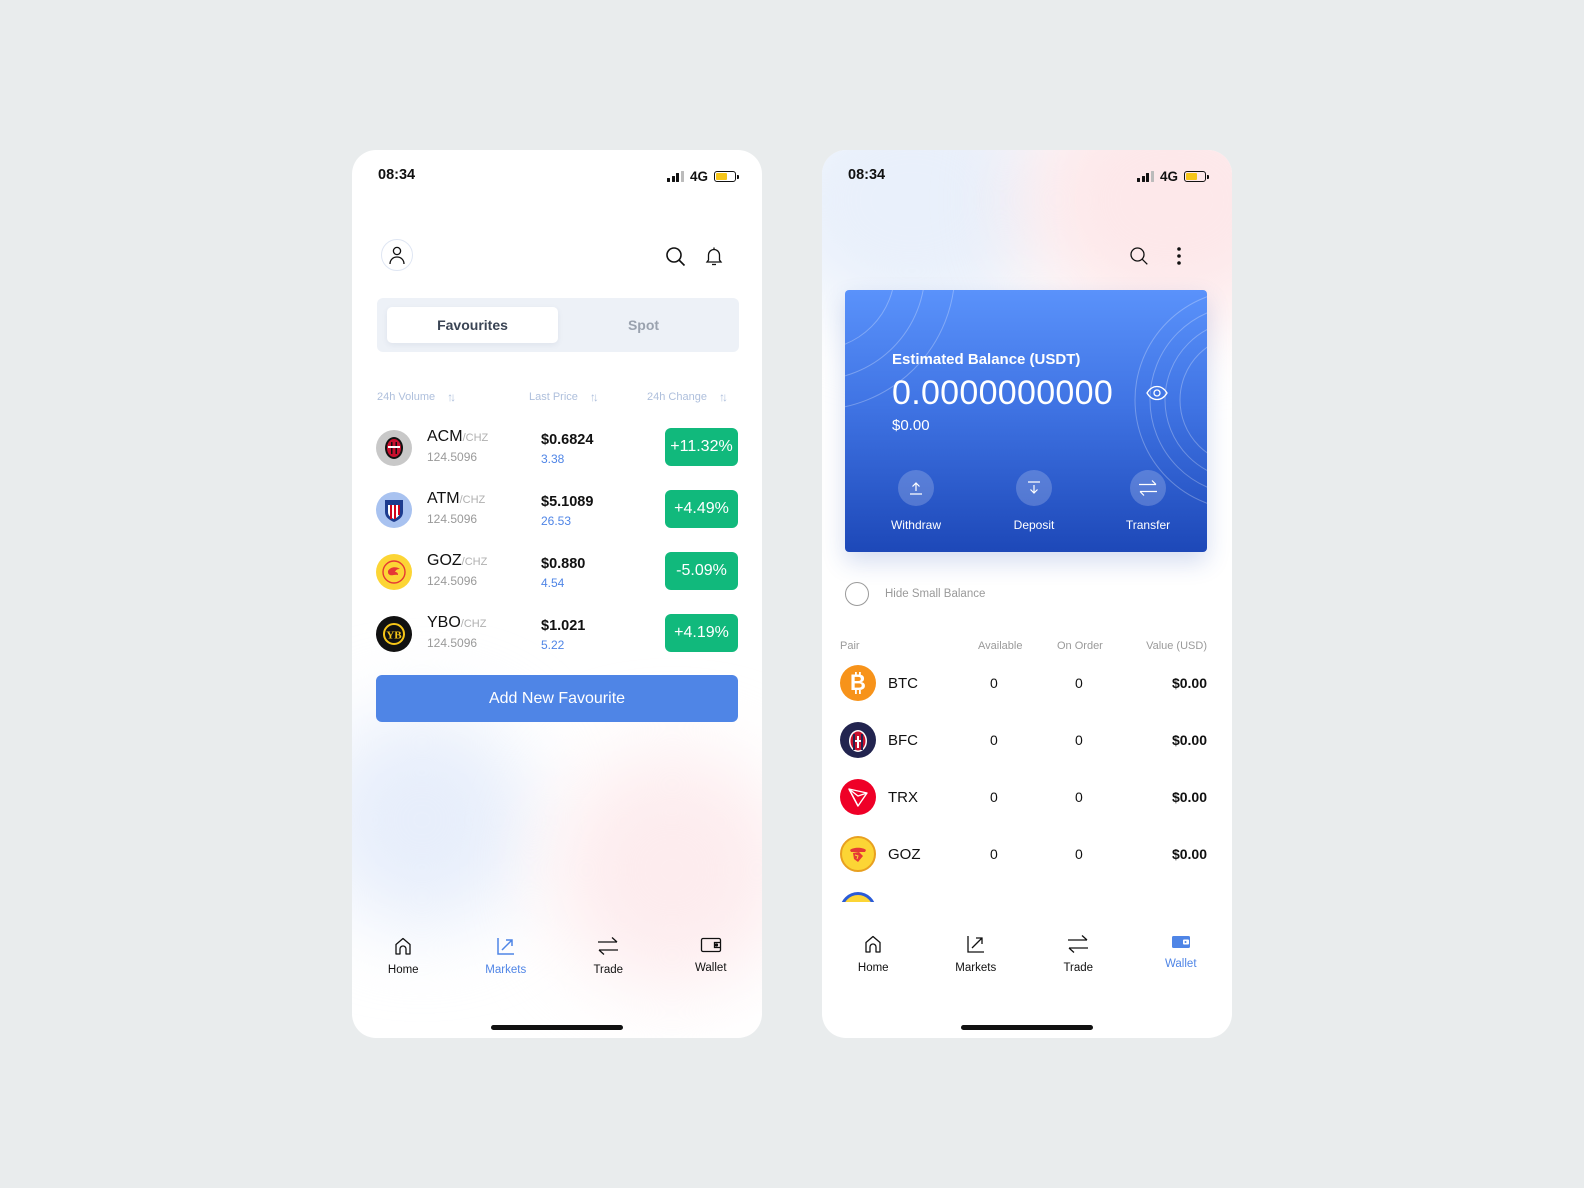 The width and height of the screenshot is (1584, 1188). What do you see at coordinates (698, 176) in the screenshot?
I see `network-type: 4G` at bounding box center [698, 176].